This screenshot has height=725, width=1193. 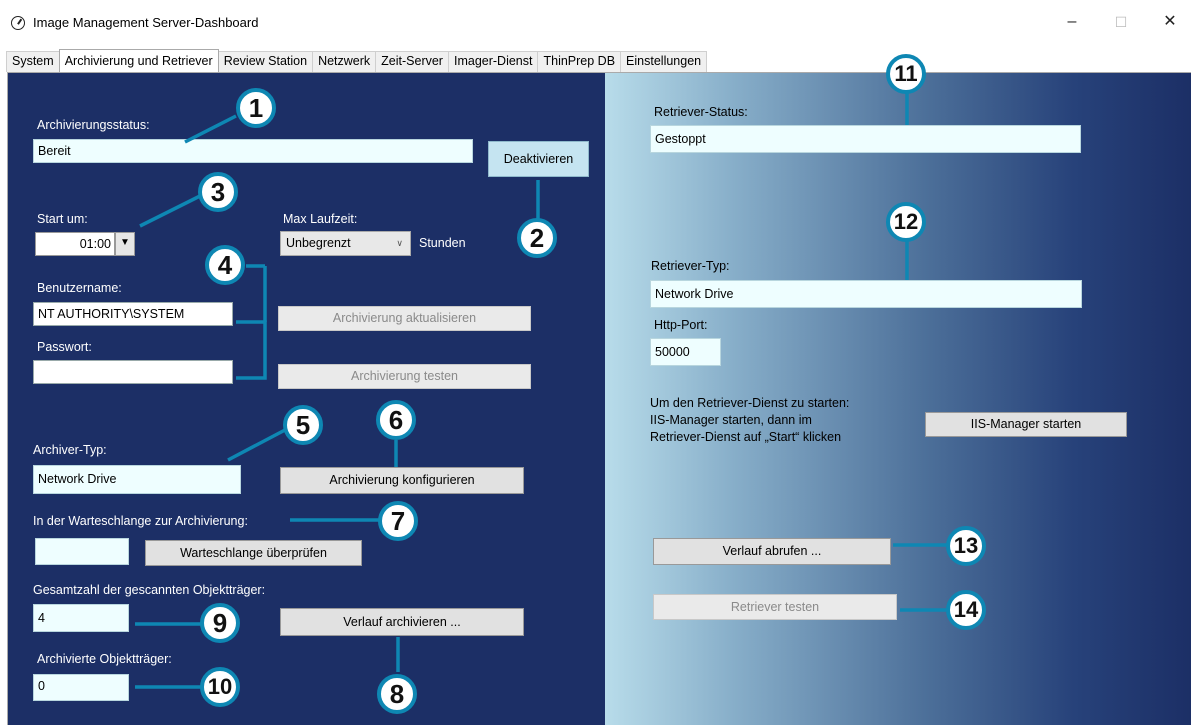 I want to click on start-time-input: 01:00, so click(x=75, y=244).